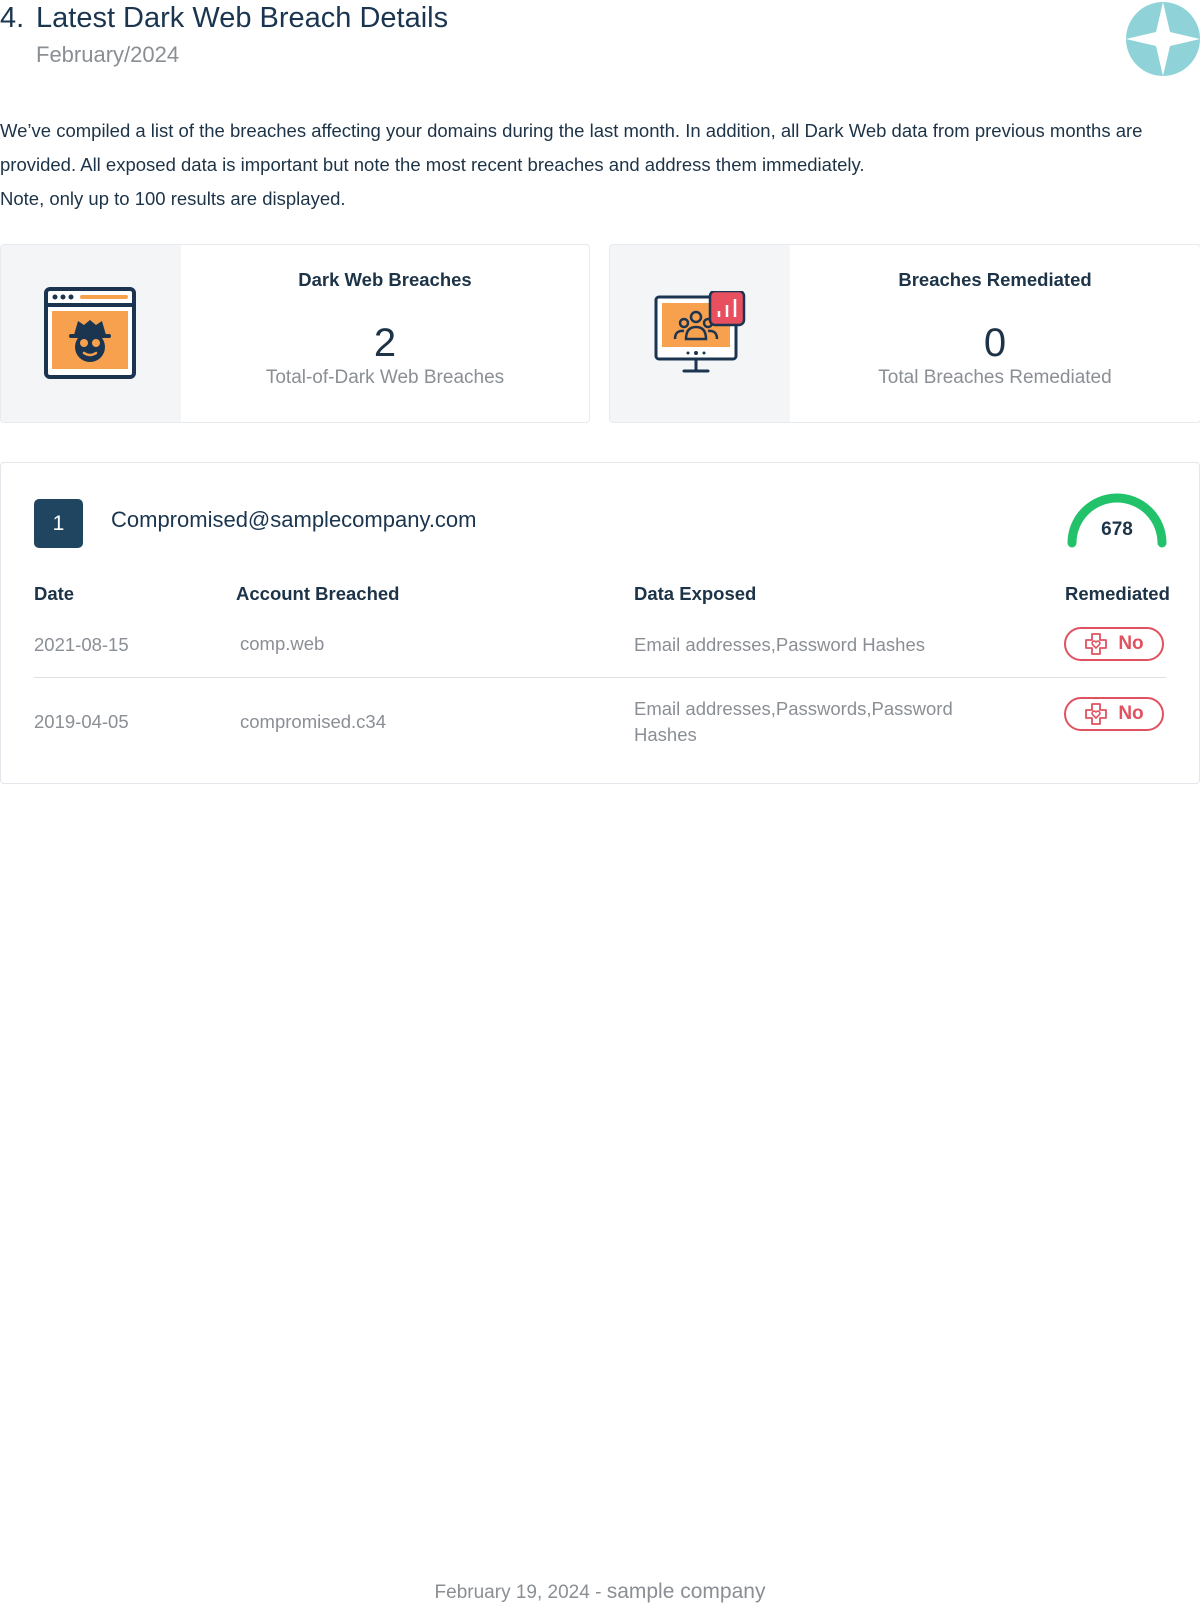  I want to click on footer-company: sample company, so click(686, 1591).